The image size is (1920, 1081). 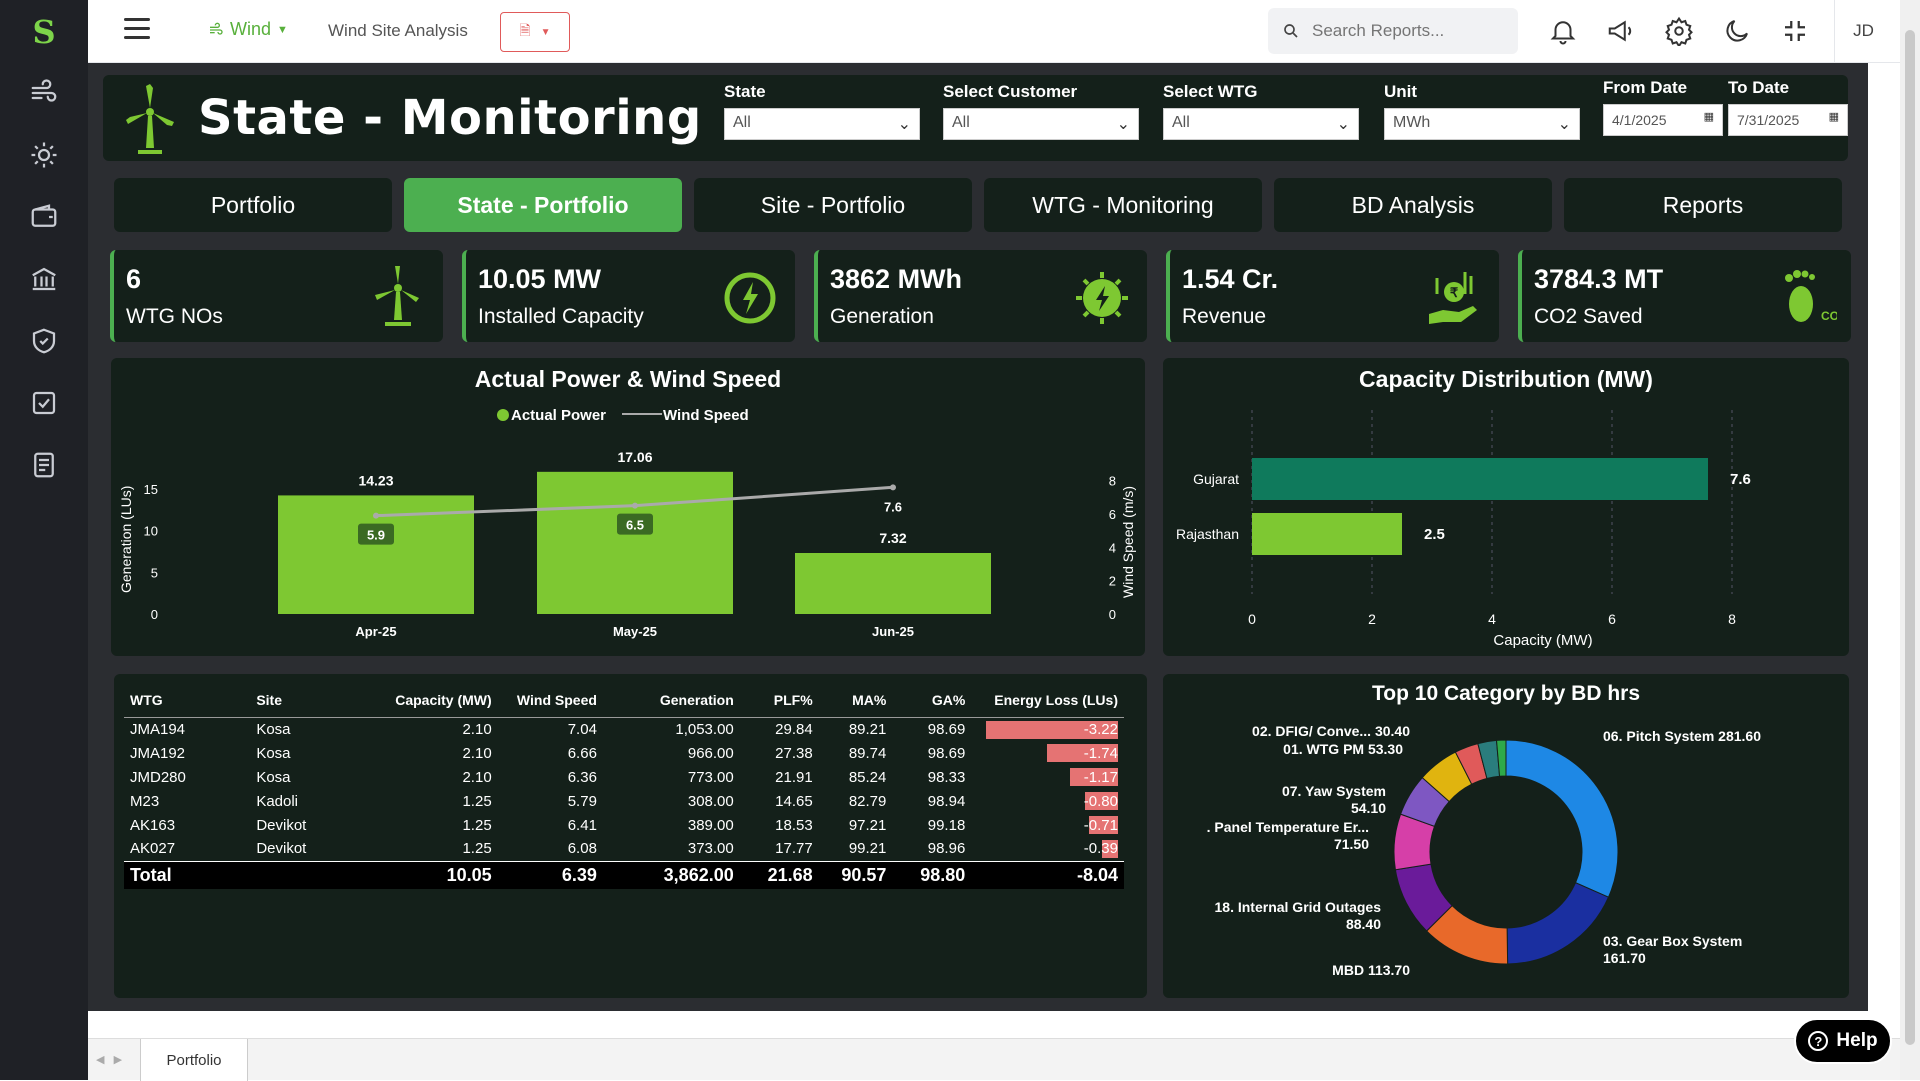 What do you see at coordinates (932, 700) in the screenshot?
I see `column-header: GA%` at bounding box center [932, 700].